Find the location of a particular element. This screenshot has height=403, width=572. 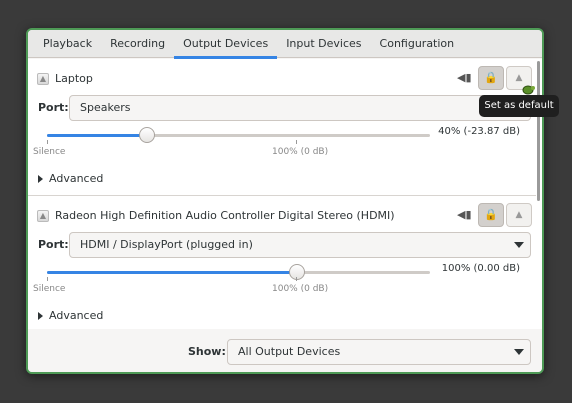

tab-input-devices: Input Devices is located at coordinates (323, 44).